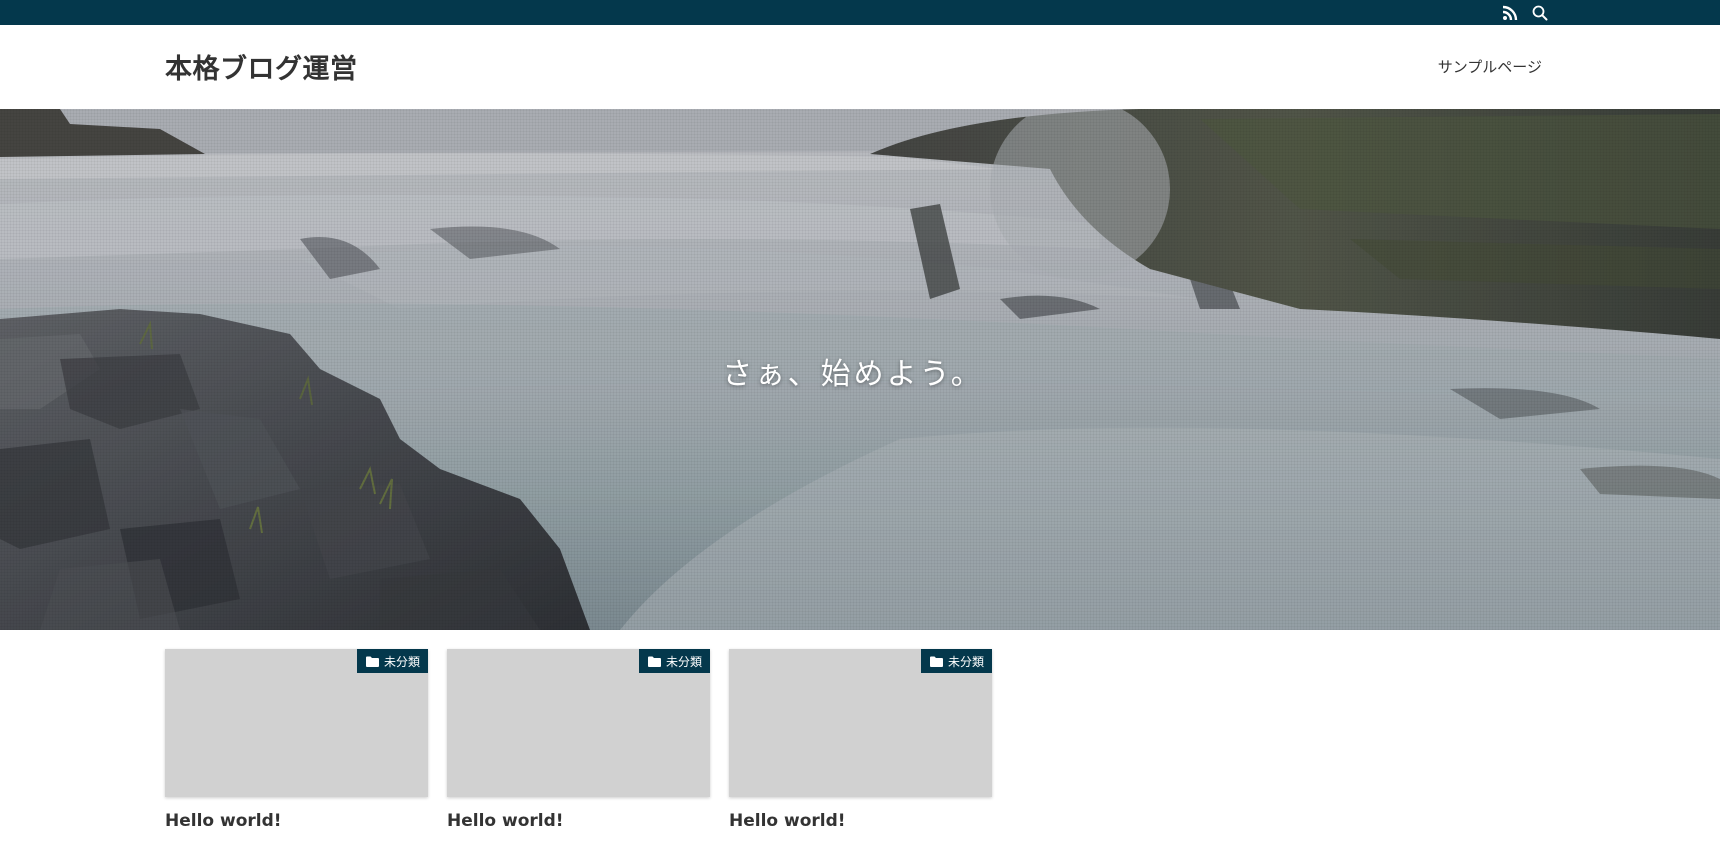  Describe the element at coordinates (1510, 13) in the screenshot. I see `rss-icon` at that location.